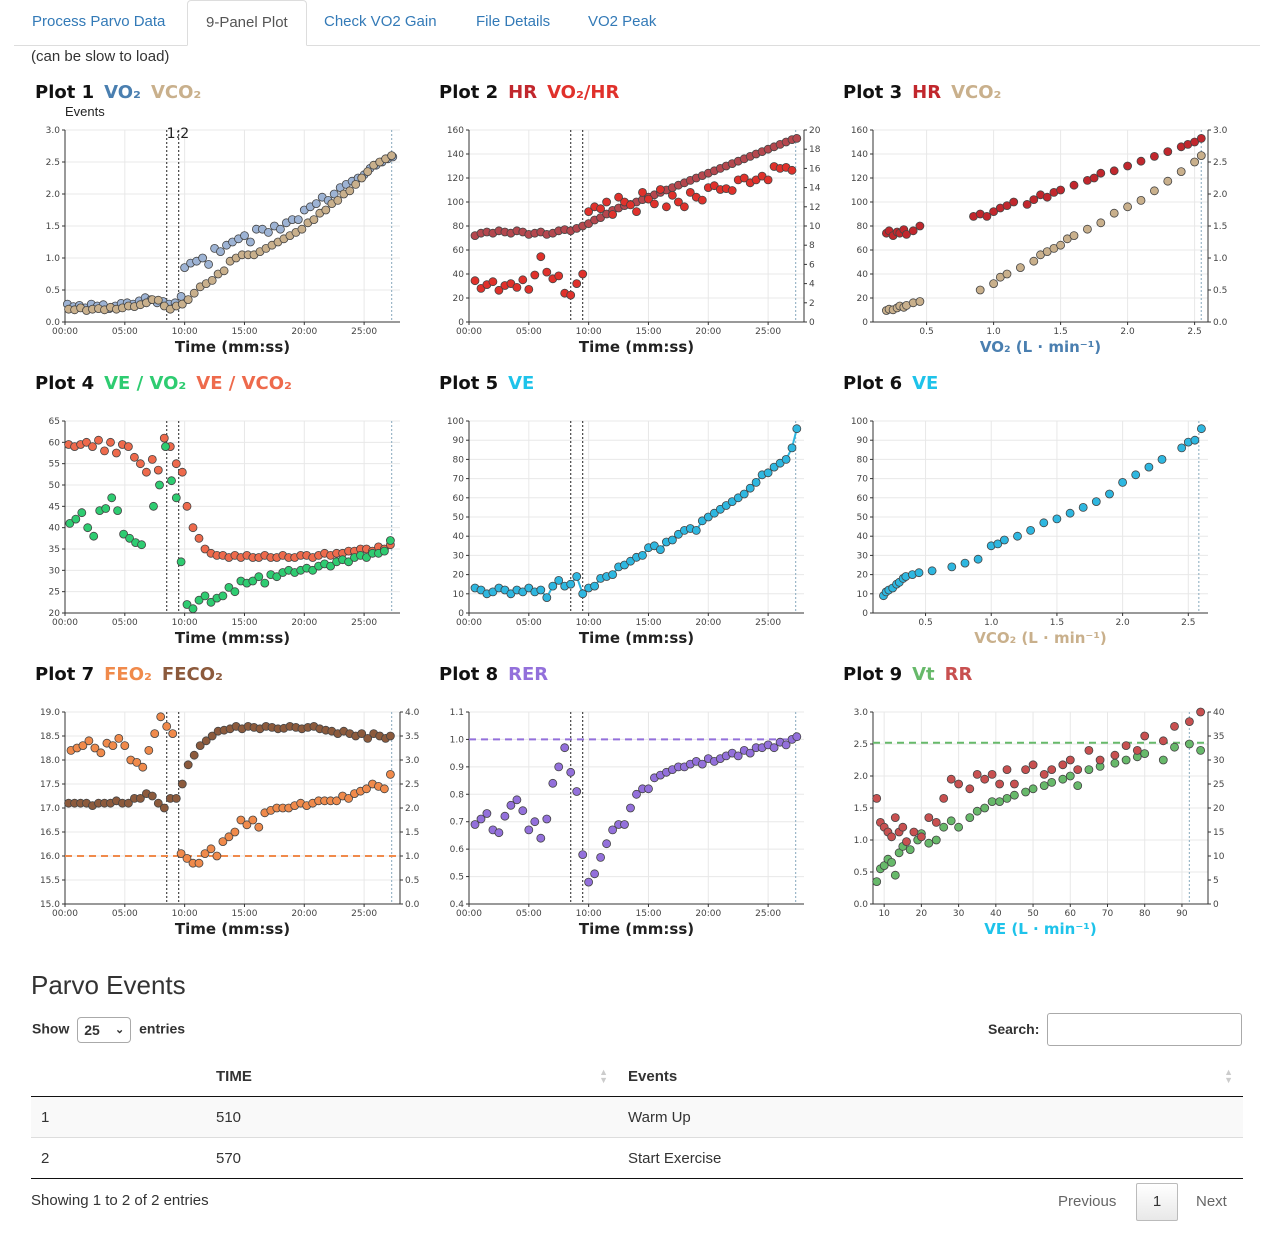 The width and height of the screenshot is (1274, 1239). What do you see at coordinates (812, 304) in the screenshot?
I see `y2-tick-label: 2` at bounding box center [812, 304].